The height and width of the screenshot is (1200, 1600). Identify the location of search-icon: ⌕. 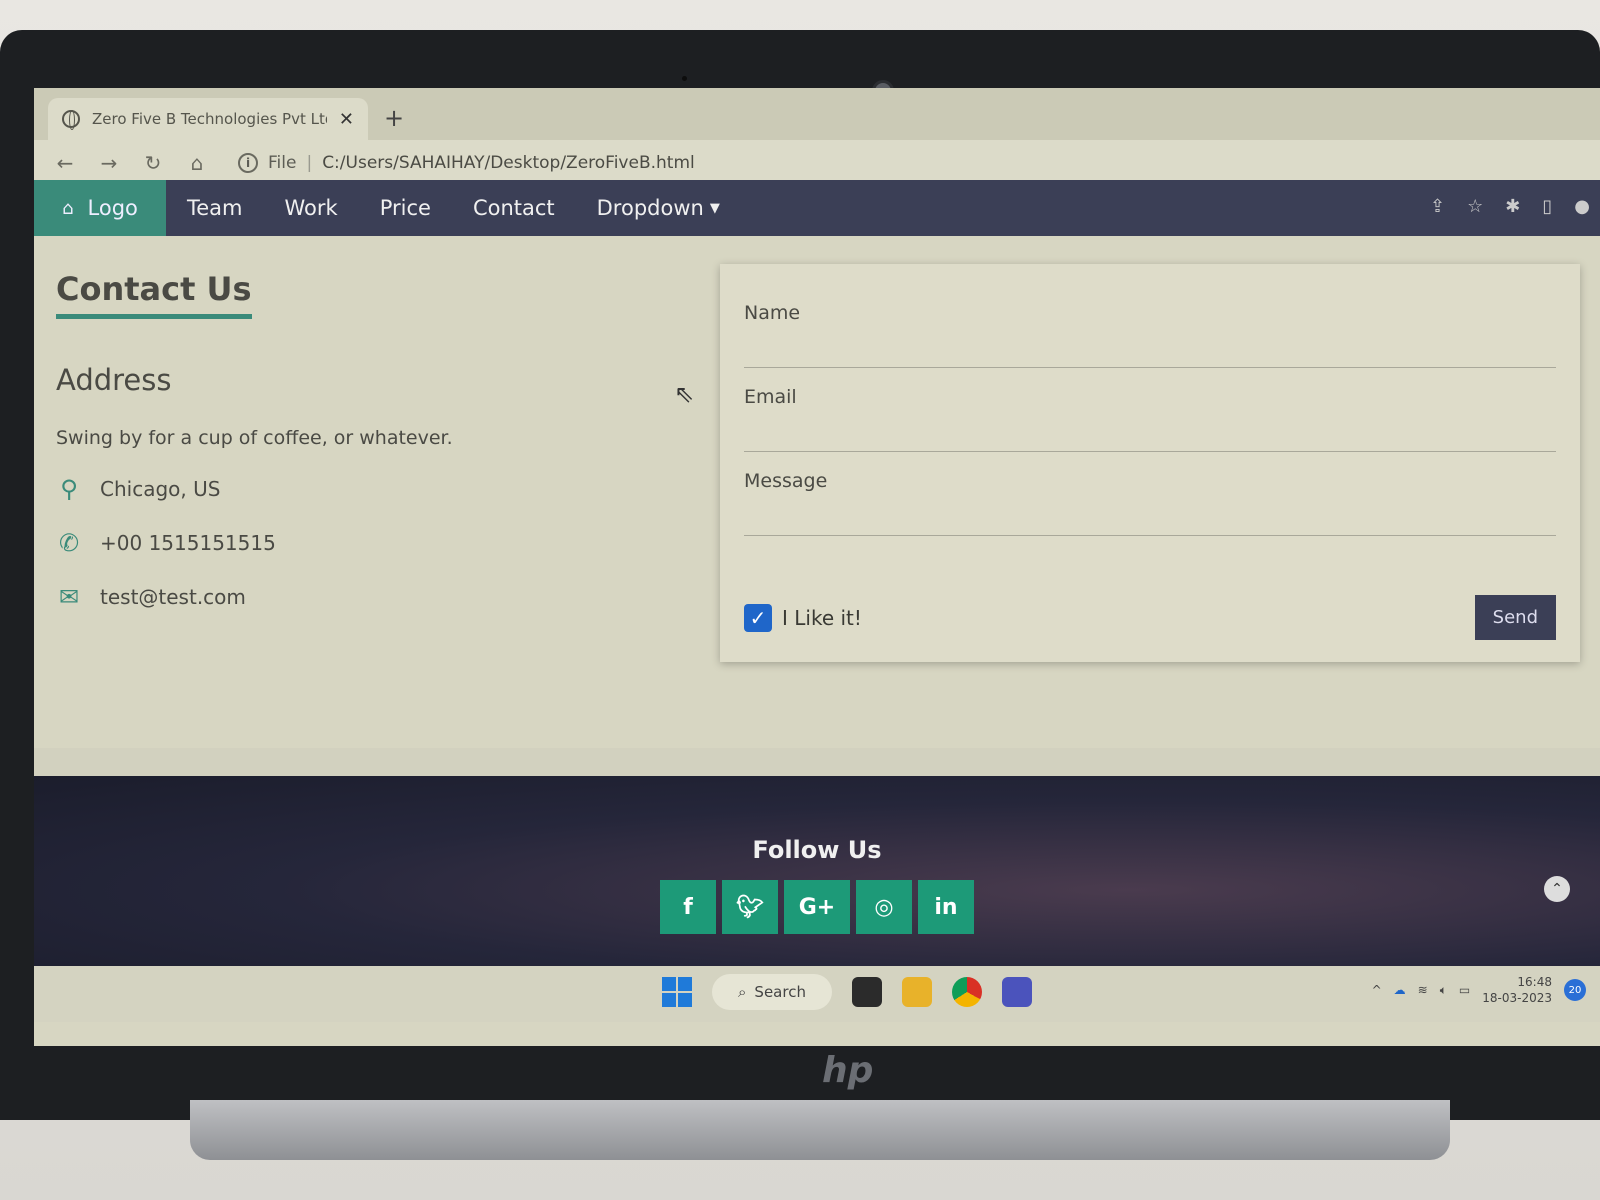
(742, 992).